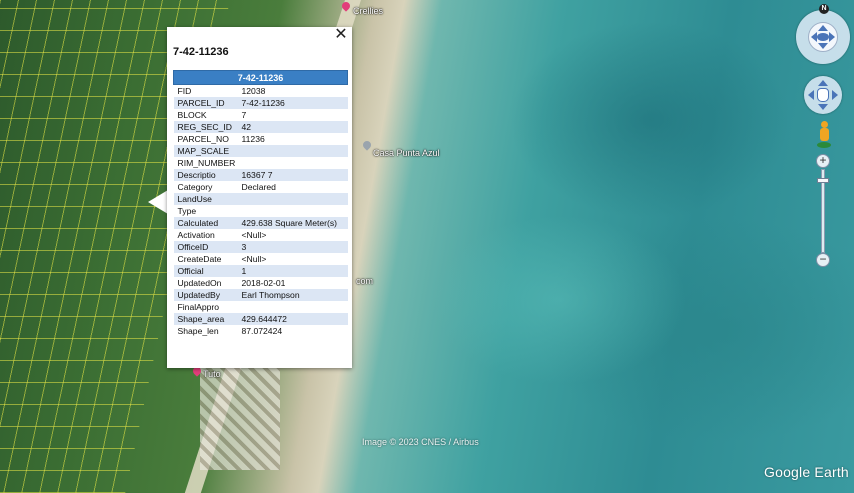 This screenshot has height=493, width=854. What do you see at coordinates (292, 271) in the screenshot?
I see `attribute-value: 1` at bounding box center [292, 271].